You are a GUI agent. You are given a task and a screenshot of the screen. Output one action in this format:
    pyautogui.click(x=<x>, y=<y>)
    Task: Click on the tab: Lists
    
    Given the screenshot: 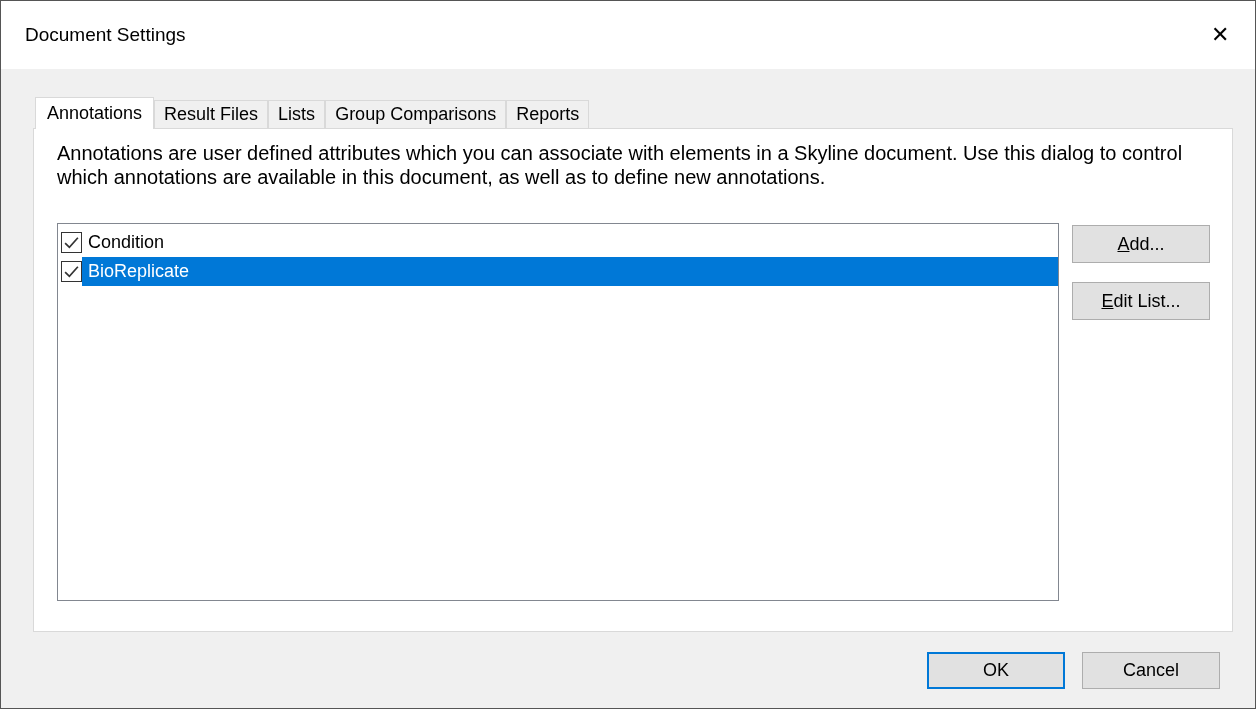 What is the action you would take?
    pyautogui.click(x=297, y=114)
    